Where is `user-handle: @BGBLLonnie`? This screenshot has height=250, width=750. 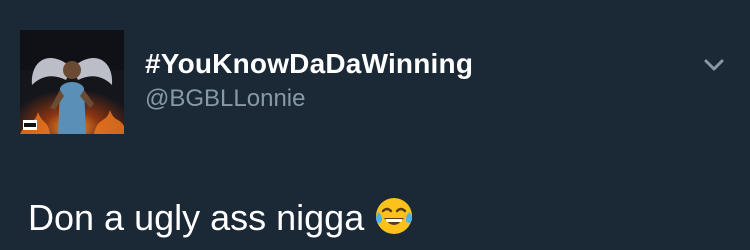 user-handle: @BGBLLonnie is located at coordinates (225, 99).